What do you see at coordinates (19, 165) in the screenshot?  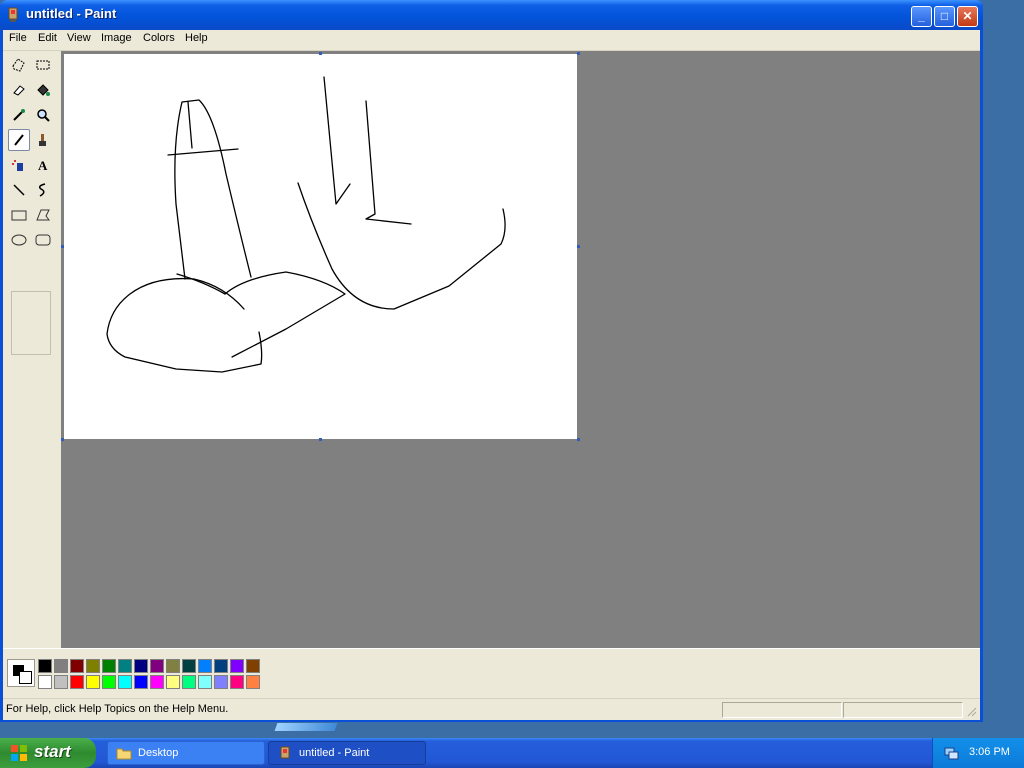 I see `airbrush-tool` at bounding box center [19, 165].